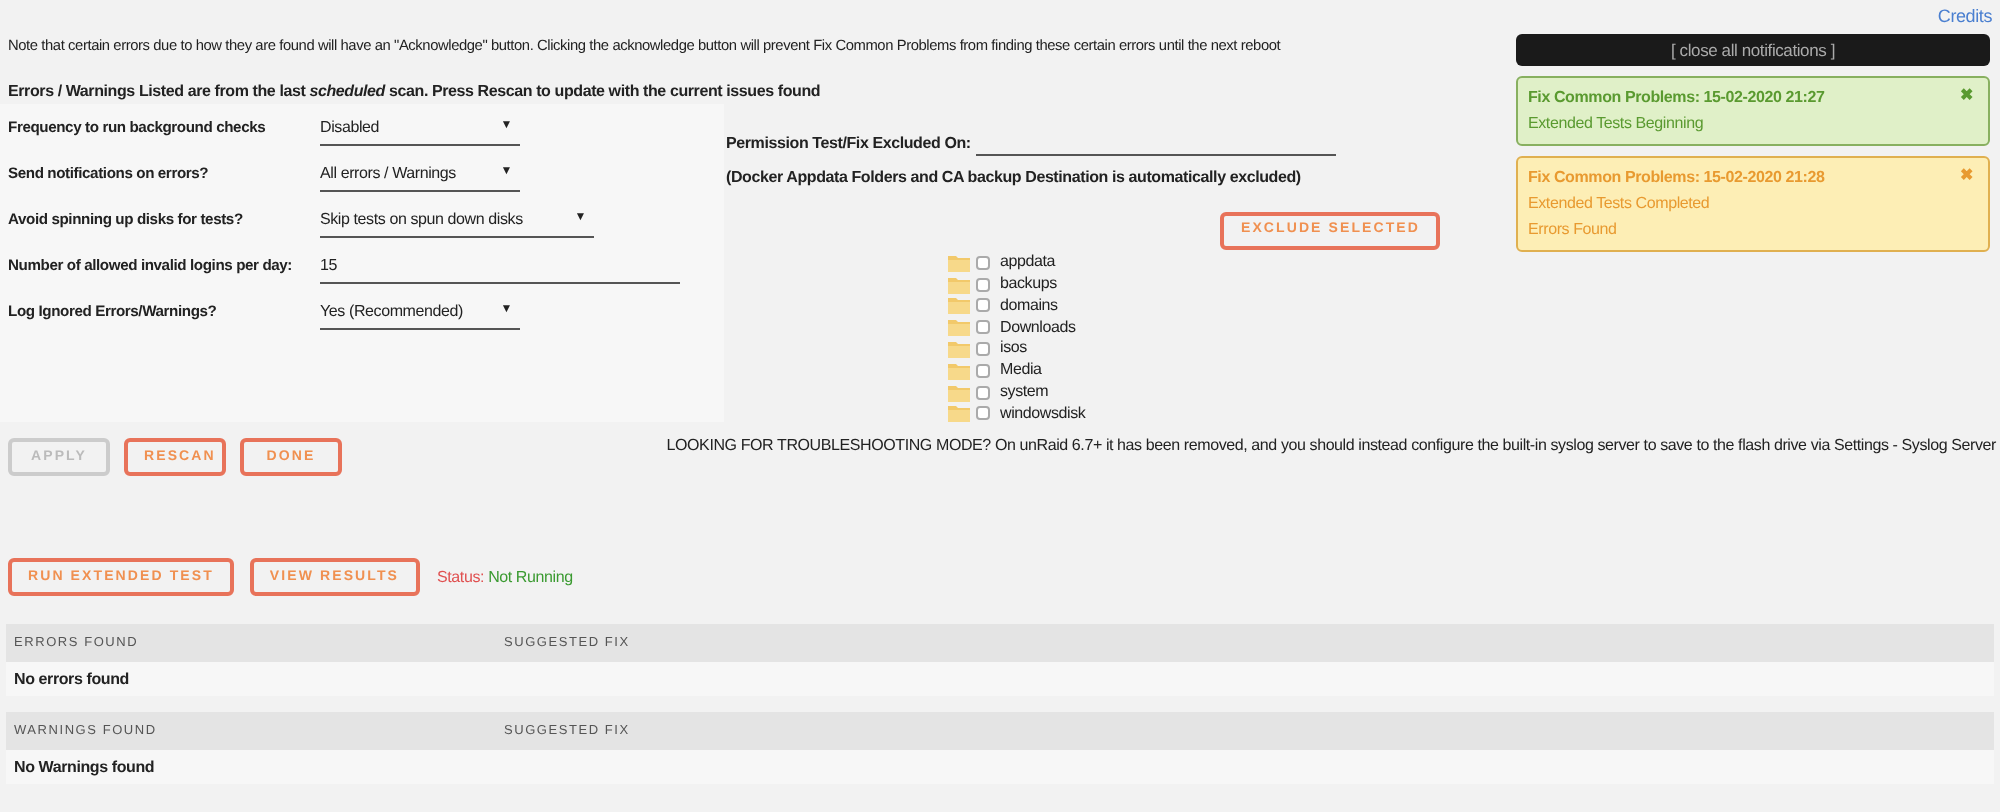  Describe the element at coordinates (1617, 124) in the screenshot. I see `notification-text: Extended Tests Beginning` at that location.